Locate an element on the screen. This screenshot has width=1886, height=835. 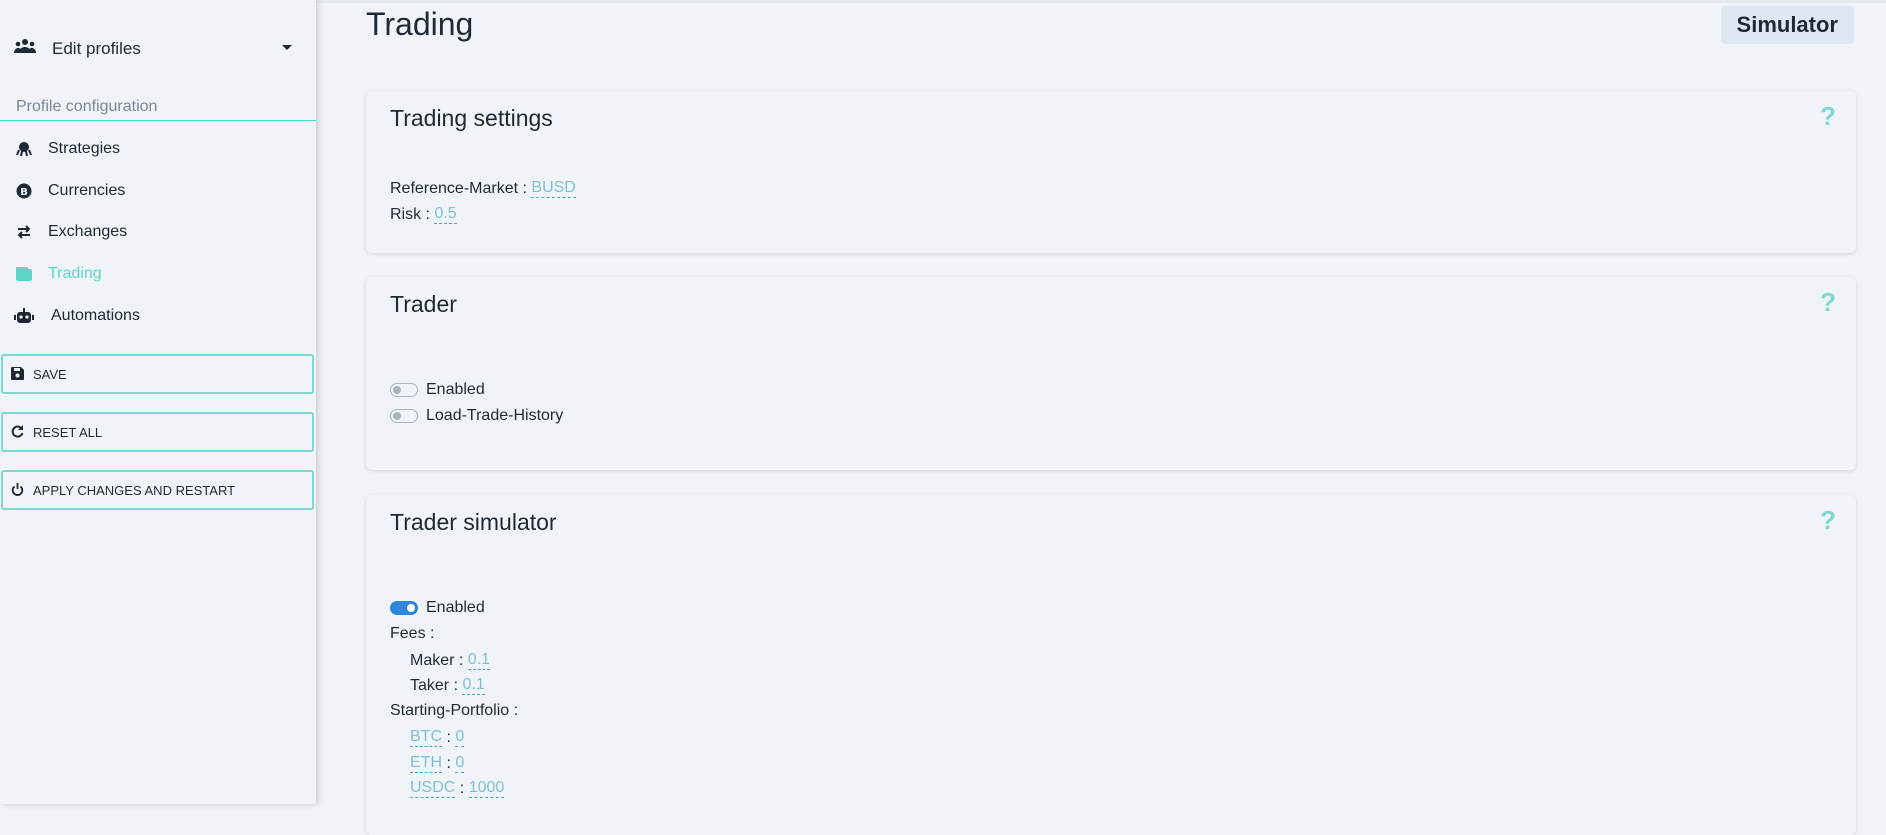
fees-label: Fees is located at coordinates (408, 633).